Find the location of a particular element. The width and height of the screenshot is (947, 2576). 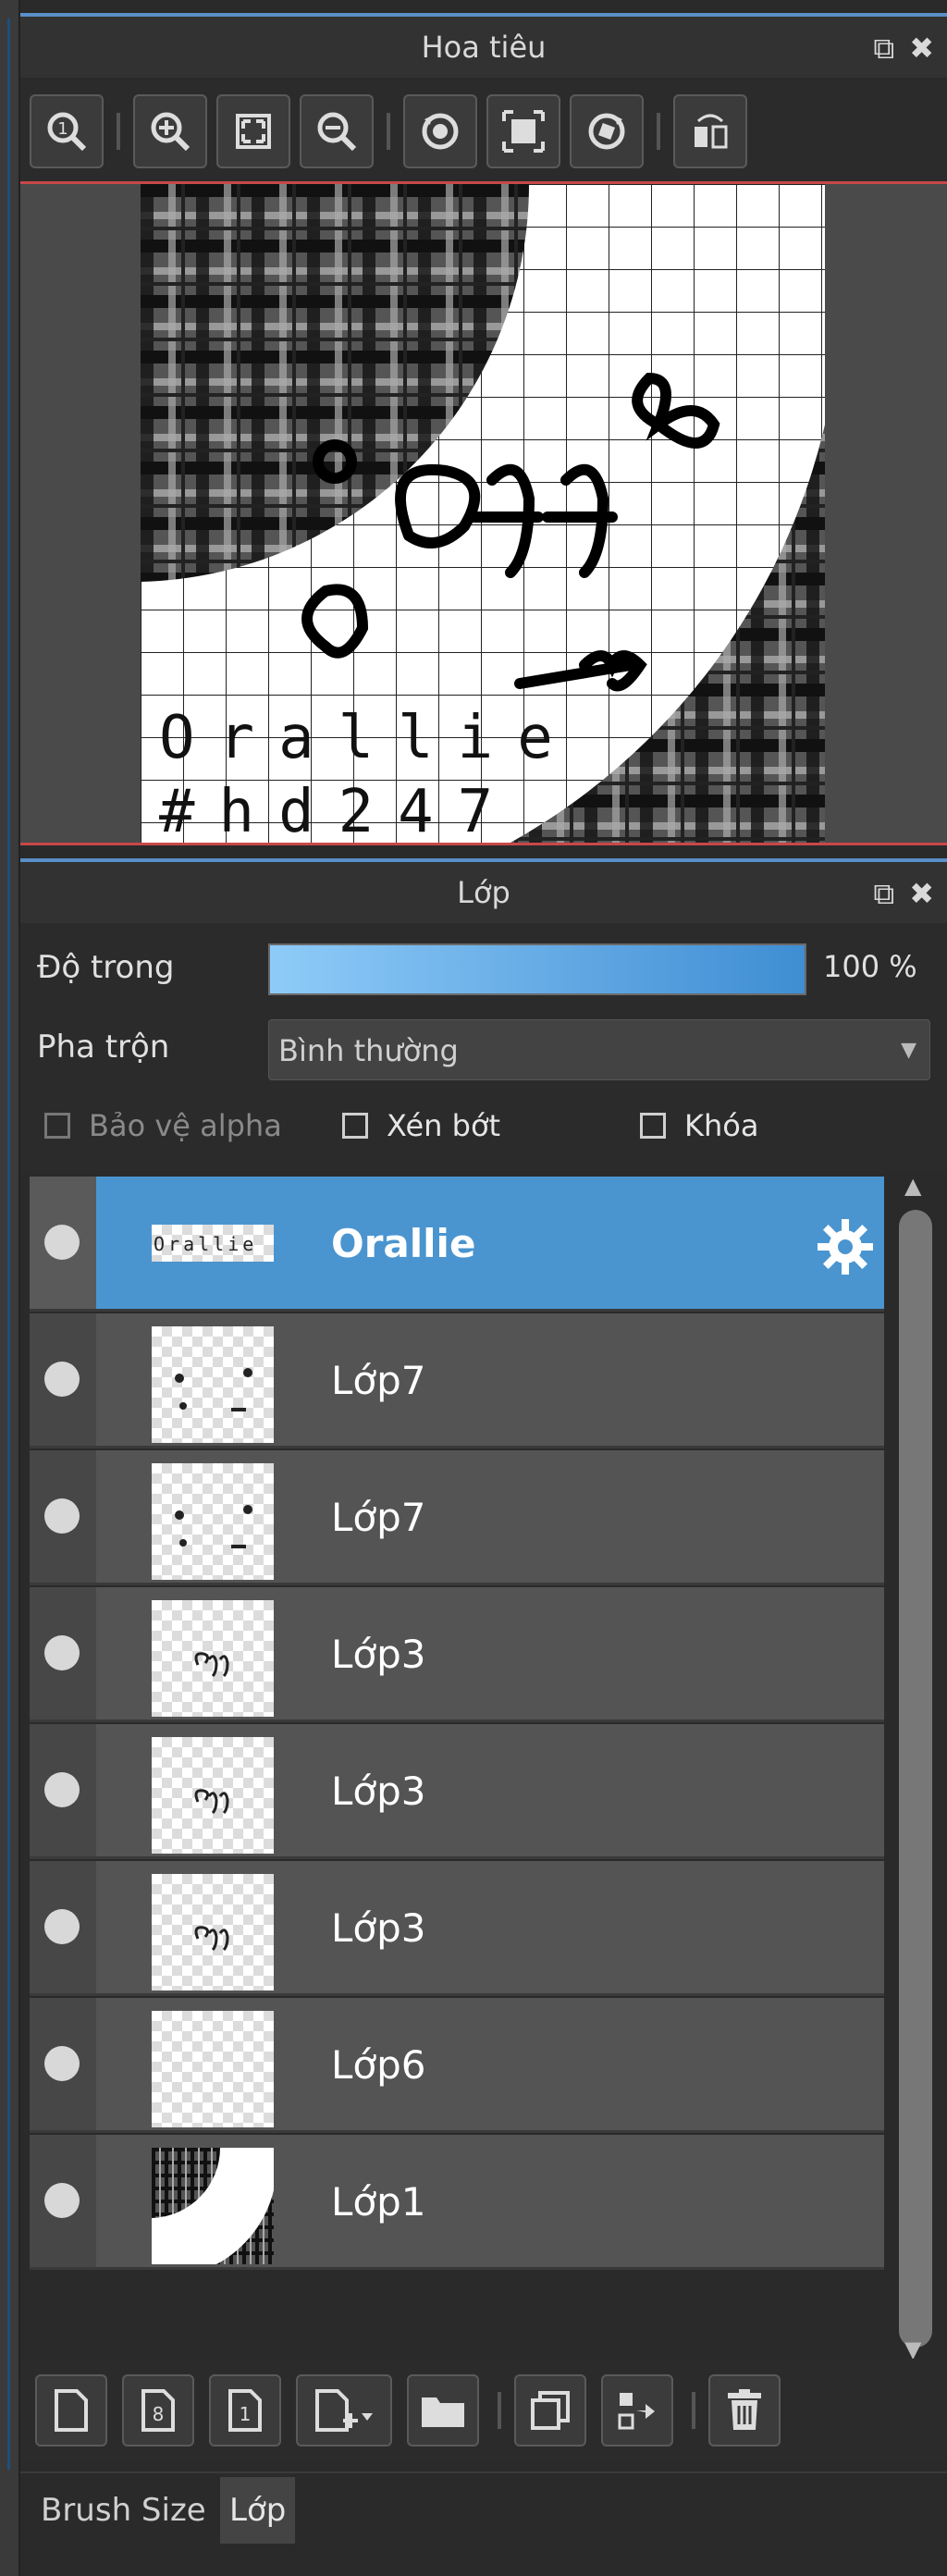

duplicate-layer-button is located at coordinates (550, 2410).